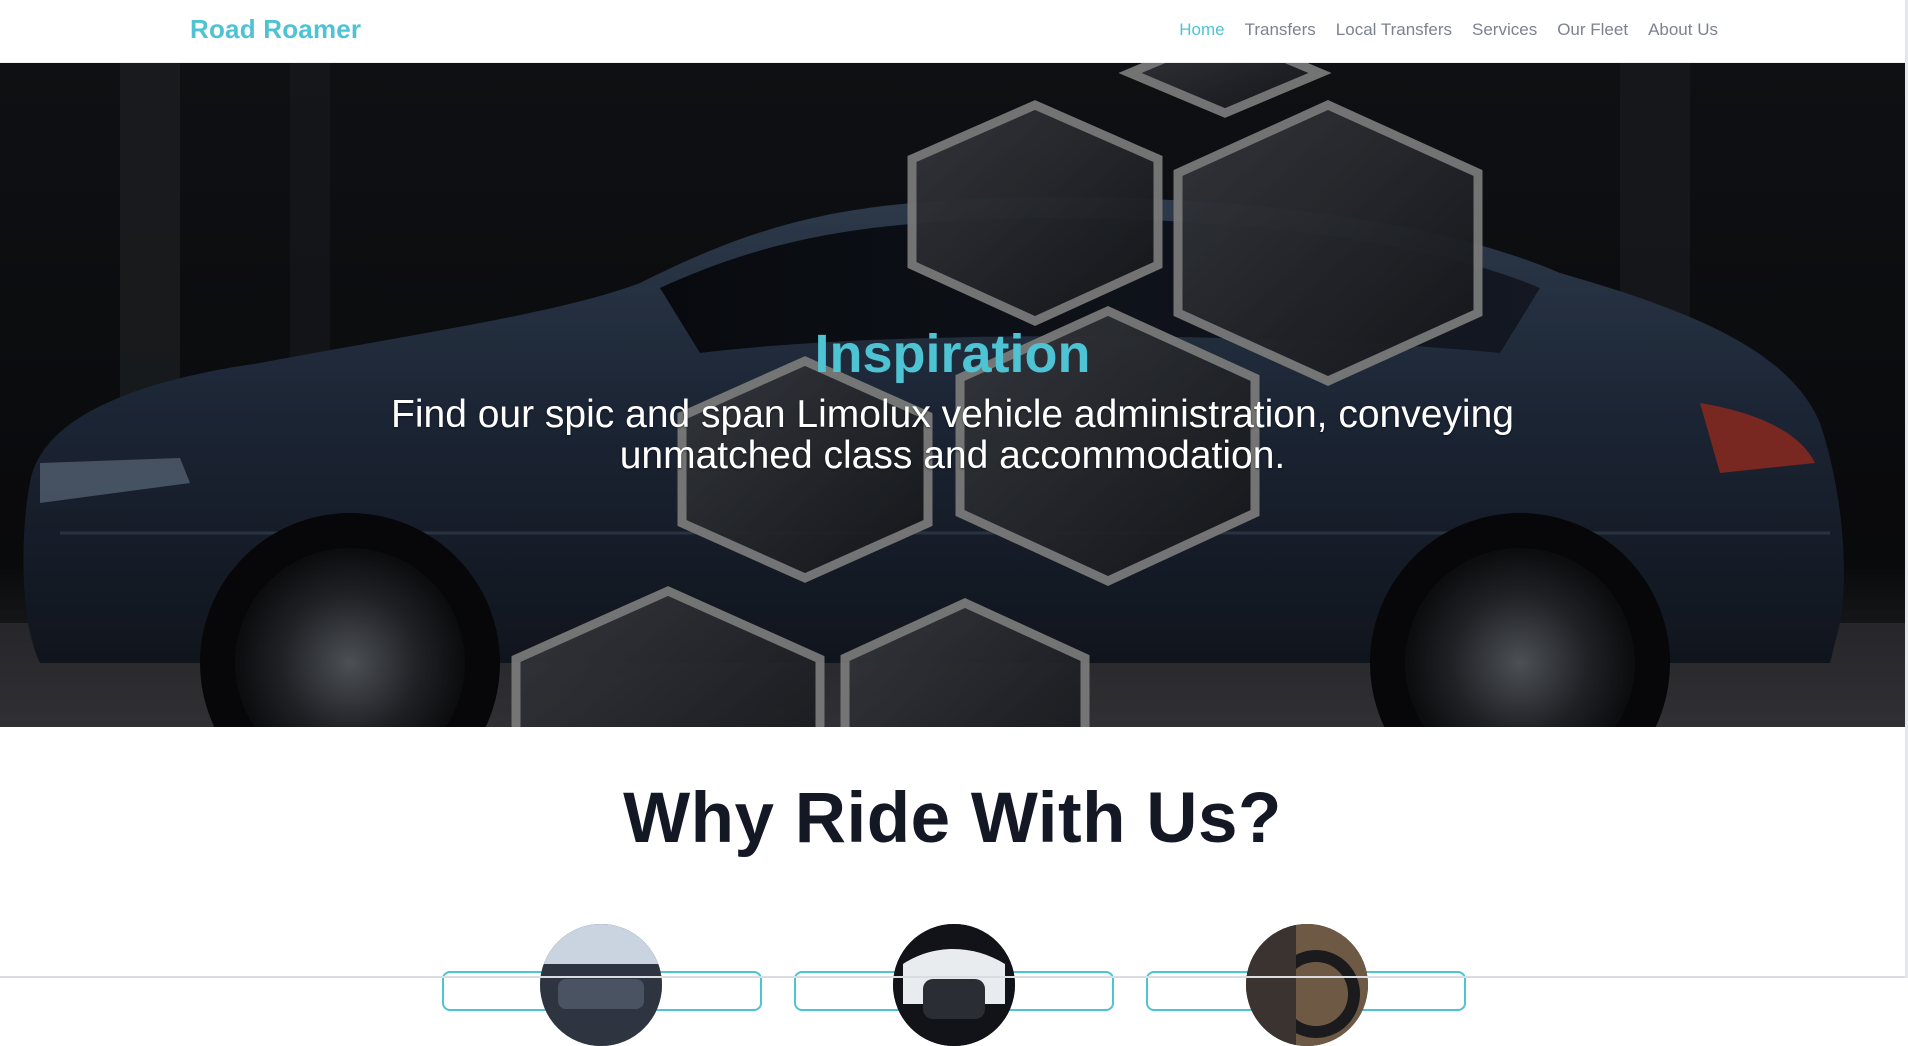  What do you see at coordinates (952, 818) in the screenshot?
I see `section-title: Why Ride With Us?` at bounding box center [952, 818].